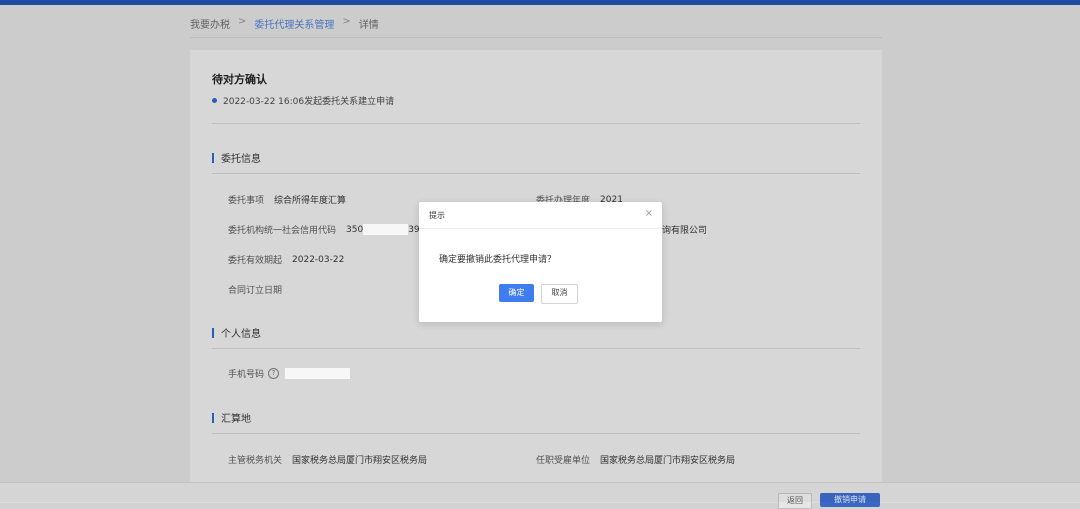 Image resolution: width=1080 pixels, height=509 pixels. I want to click on dialog-message: 确定要撤销此委托代理申请？, so click(498, 260).